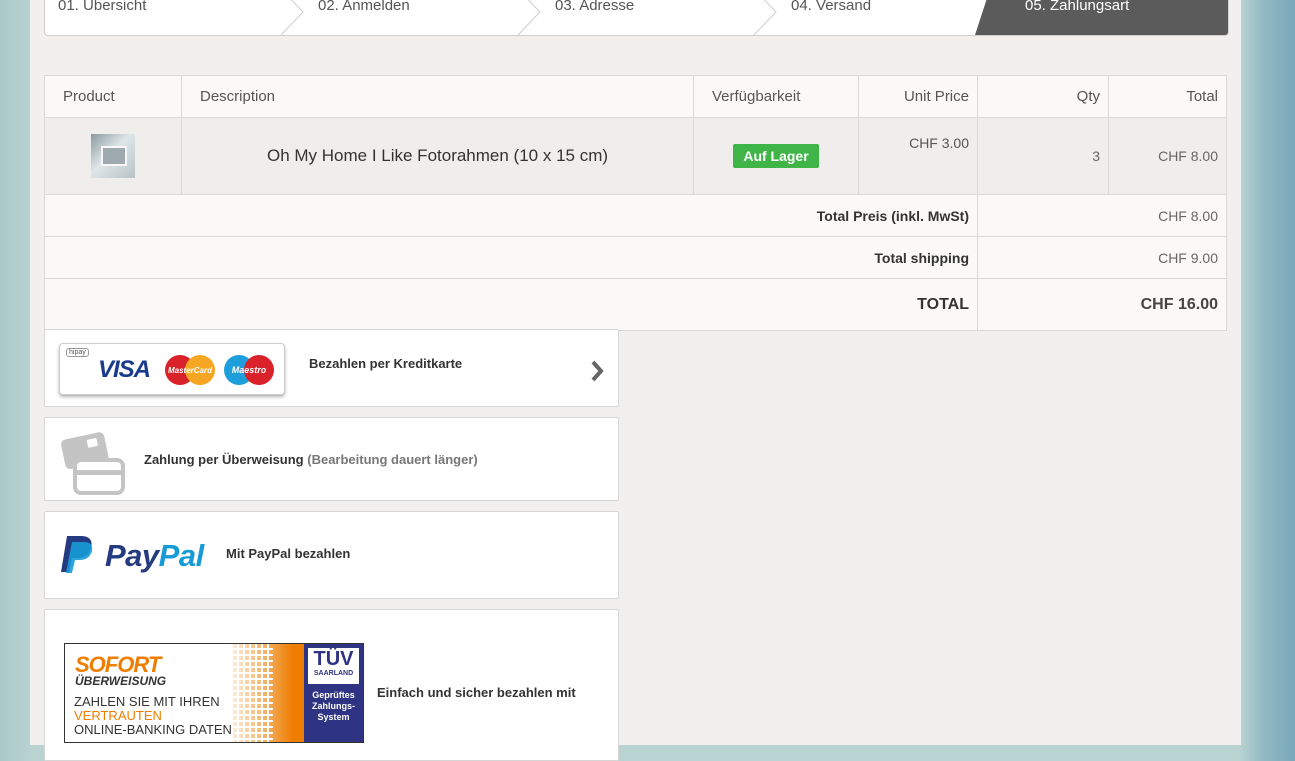 The height and width of the screenshot is (761, 1295). What do you see at coordinates (392, 459) in the screenshot?
I see `bank-transfer-note: (Bearbeitung dauert länger)` at bounding box center [392, 459].